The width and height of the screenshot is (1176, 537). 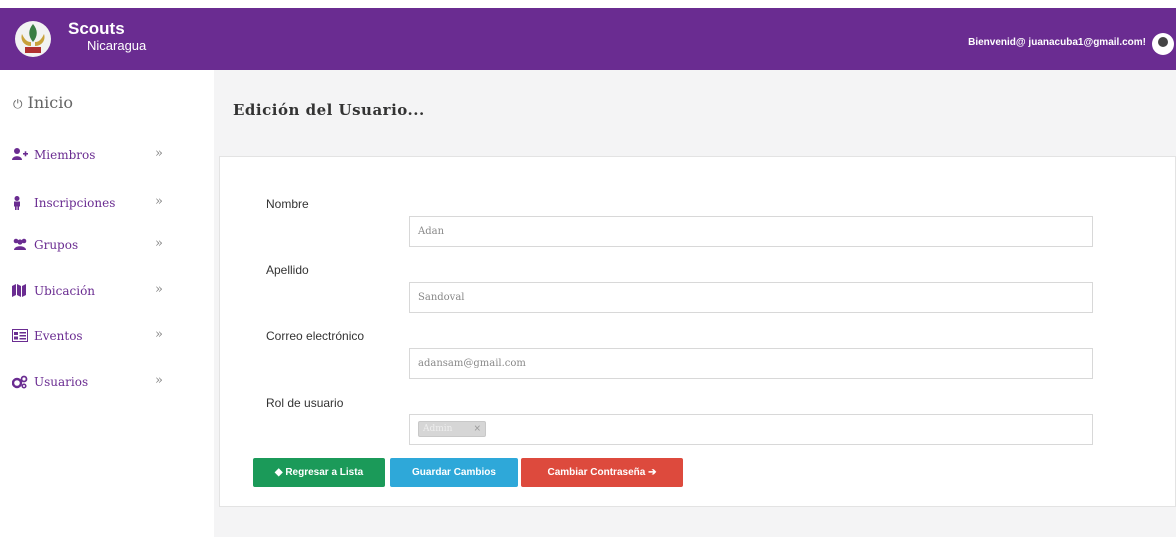 What do you see at coordinates (287, 270) in the screenshot?
I see `apellido-label: Apellido` at bounding box center [287, 270].